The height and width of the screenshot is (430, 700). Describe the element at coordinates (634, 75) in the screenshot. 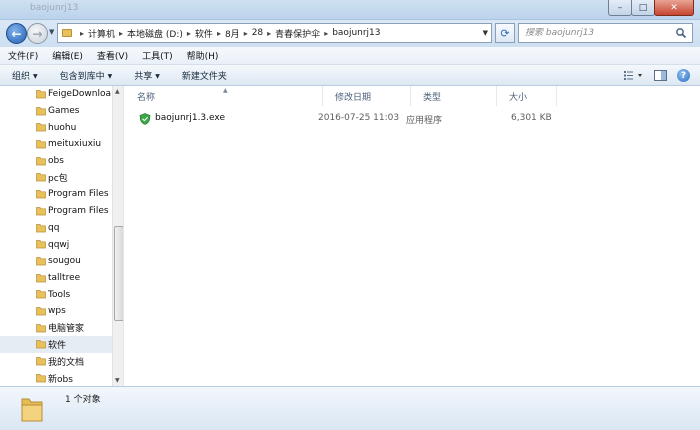

I see `change-view-button` at that location.